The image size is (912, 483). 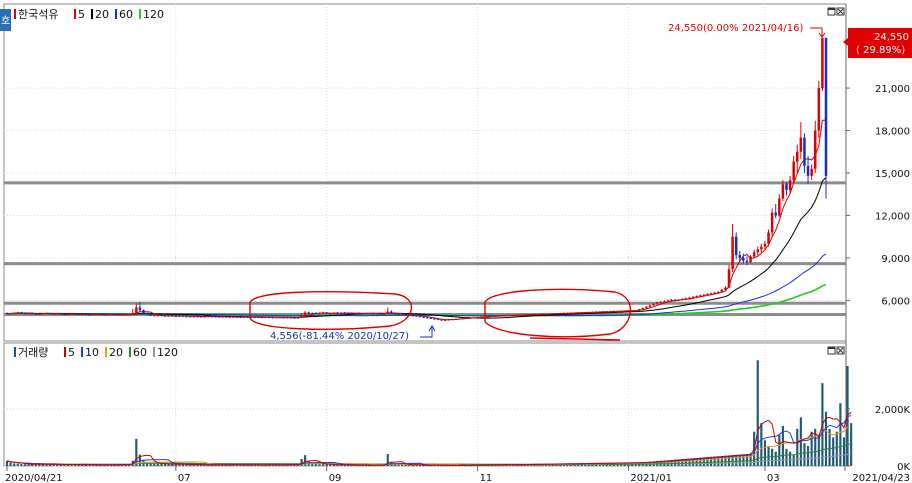 What do you see at coordinates (840, 11) in the screenshot?
I see `price-panel-close-icon` at bounding box center [840, 11].